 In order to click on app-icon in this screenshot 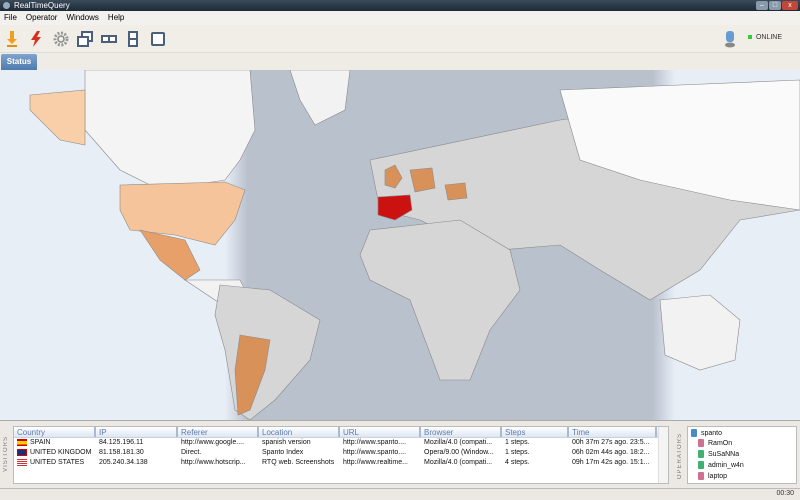, I will do `click(6, 5)`.